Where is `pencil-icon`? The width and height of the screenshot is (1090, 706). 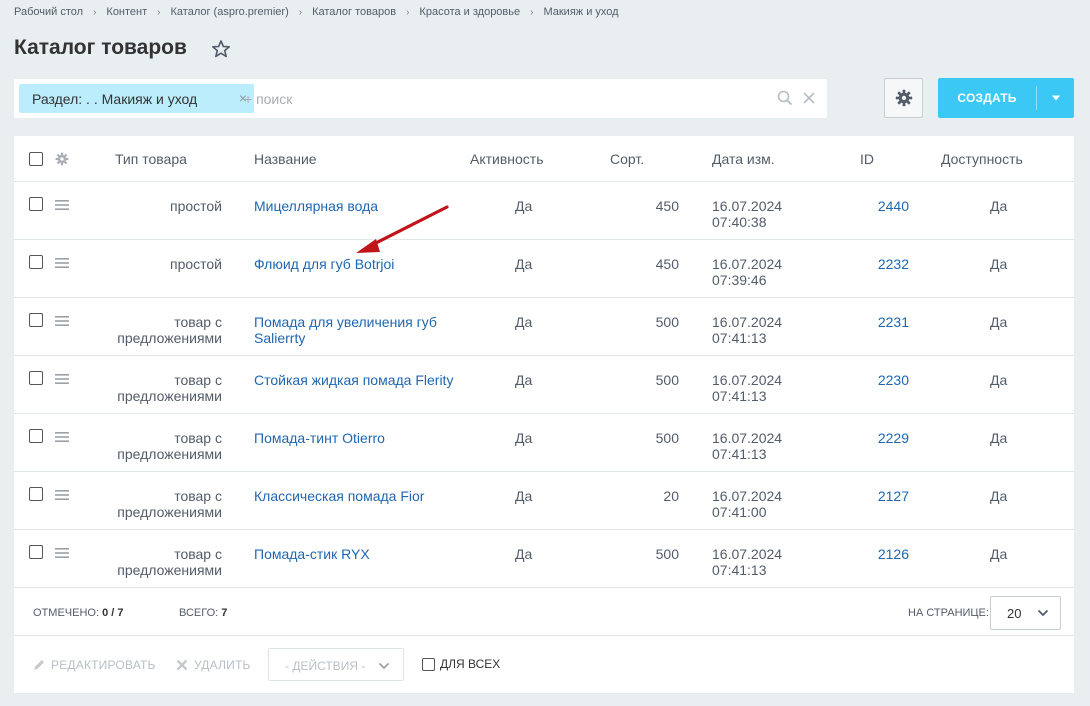
pencil-icon is located at coordinates (39, 665).